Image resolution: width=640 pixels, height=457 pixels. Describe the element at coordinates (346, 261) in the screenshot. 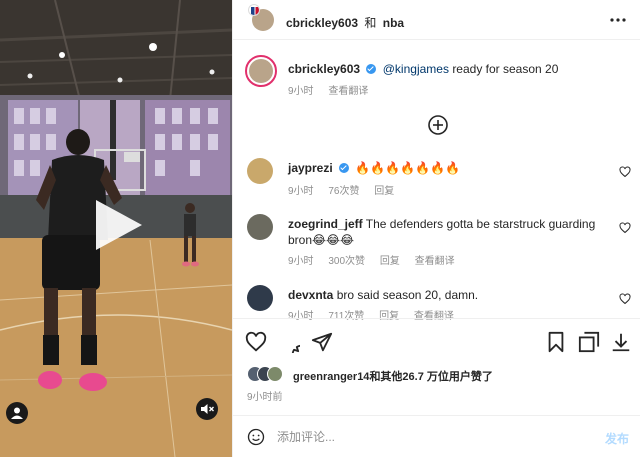

I see `comment-likes: 300次赞` at that location.